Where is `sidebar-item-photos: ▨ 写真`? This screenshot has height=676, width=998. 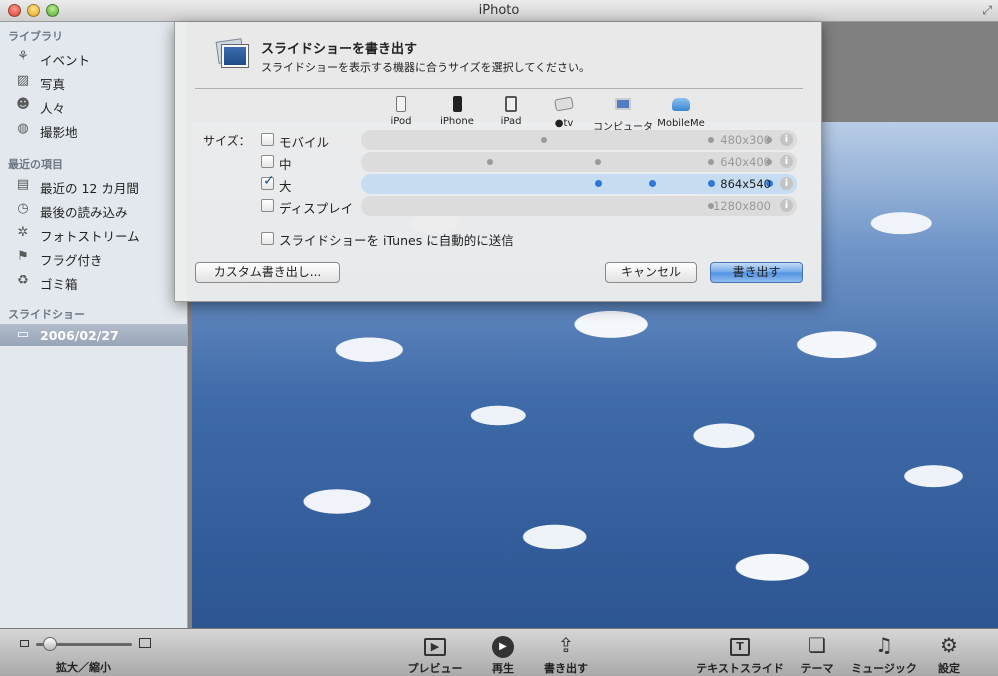
sidebar-item-photos: ▨ 写真 is located at coordinates (93, 81).